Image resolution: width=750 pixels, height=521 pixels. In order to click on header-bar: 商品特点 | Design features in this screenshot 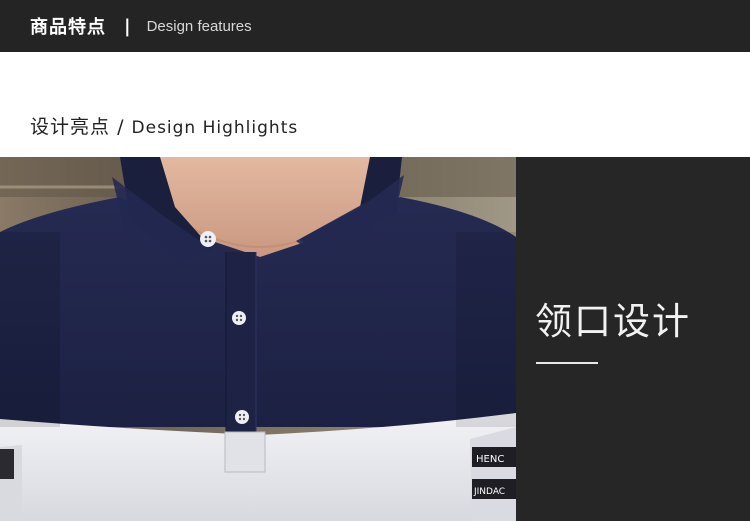, I will do `click(375, 26)`.